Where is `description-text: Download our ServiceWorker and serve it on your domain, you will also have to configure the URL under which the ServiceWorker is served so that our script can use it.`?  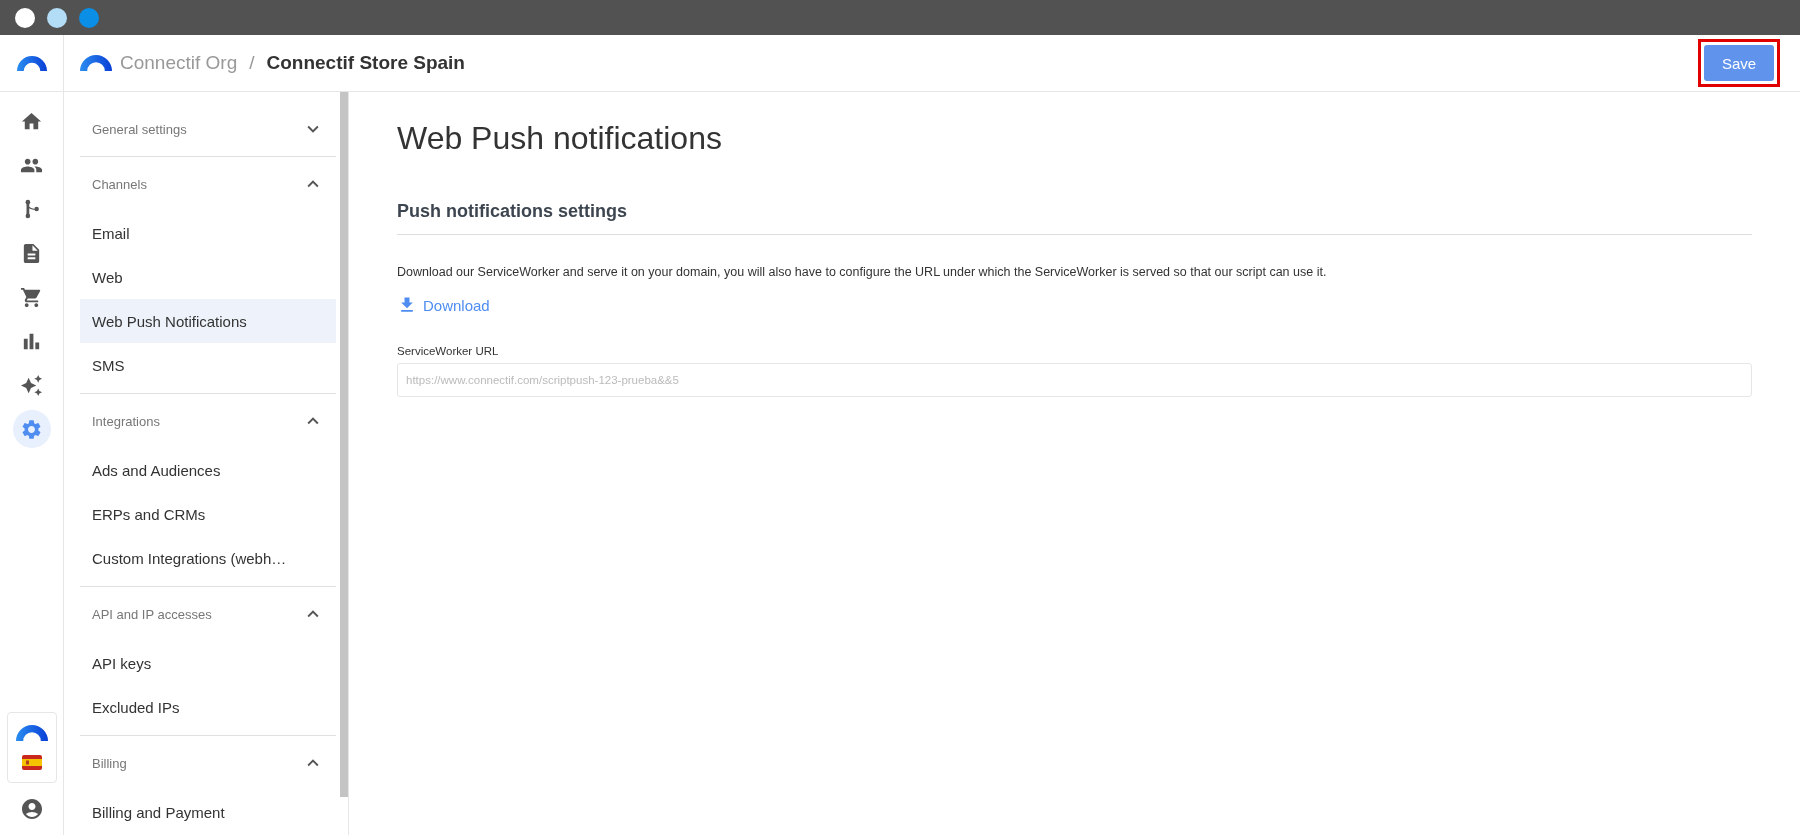
description-text: Download our ServiceWorker and serve it on your domain, you will also have to configure the URL under which the ServiceWorker is served so that our script can use it. is located at coordinates (862, 272).